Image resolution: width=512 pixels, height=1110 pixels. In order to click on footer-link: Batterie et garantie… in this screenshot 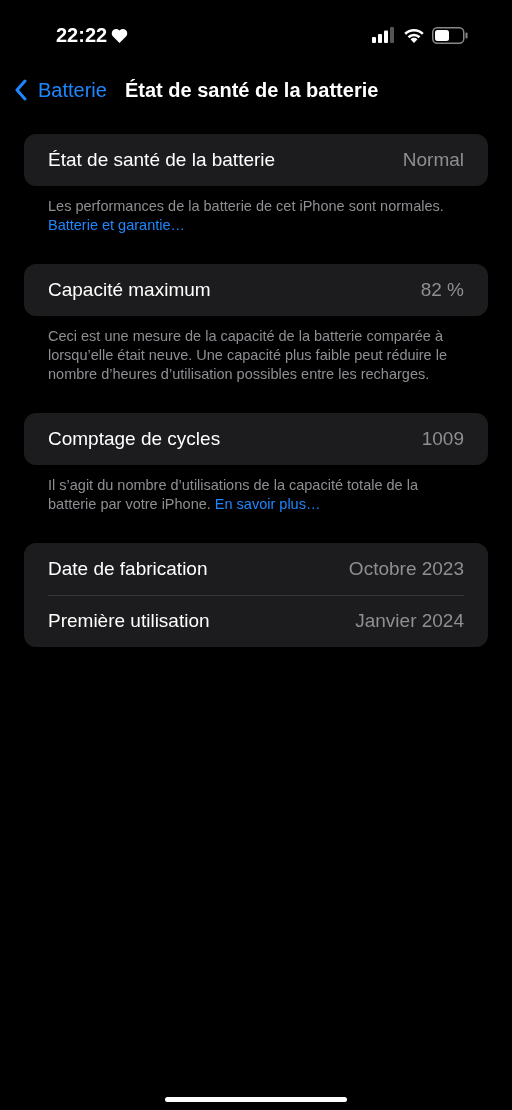, I will do `click(117, 225)`.